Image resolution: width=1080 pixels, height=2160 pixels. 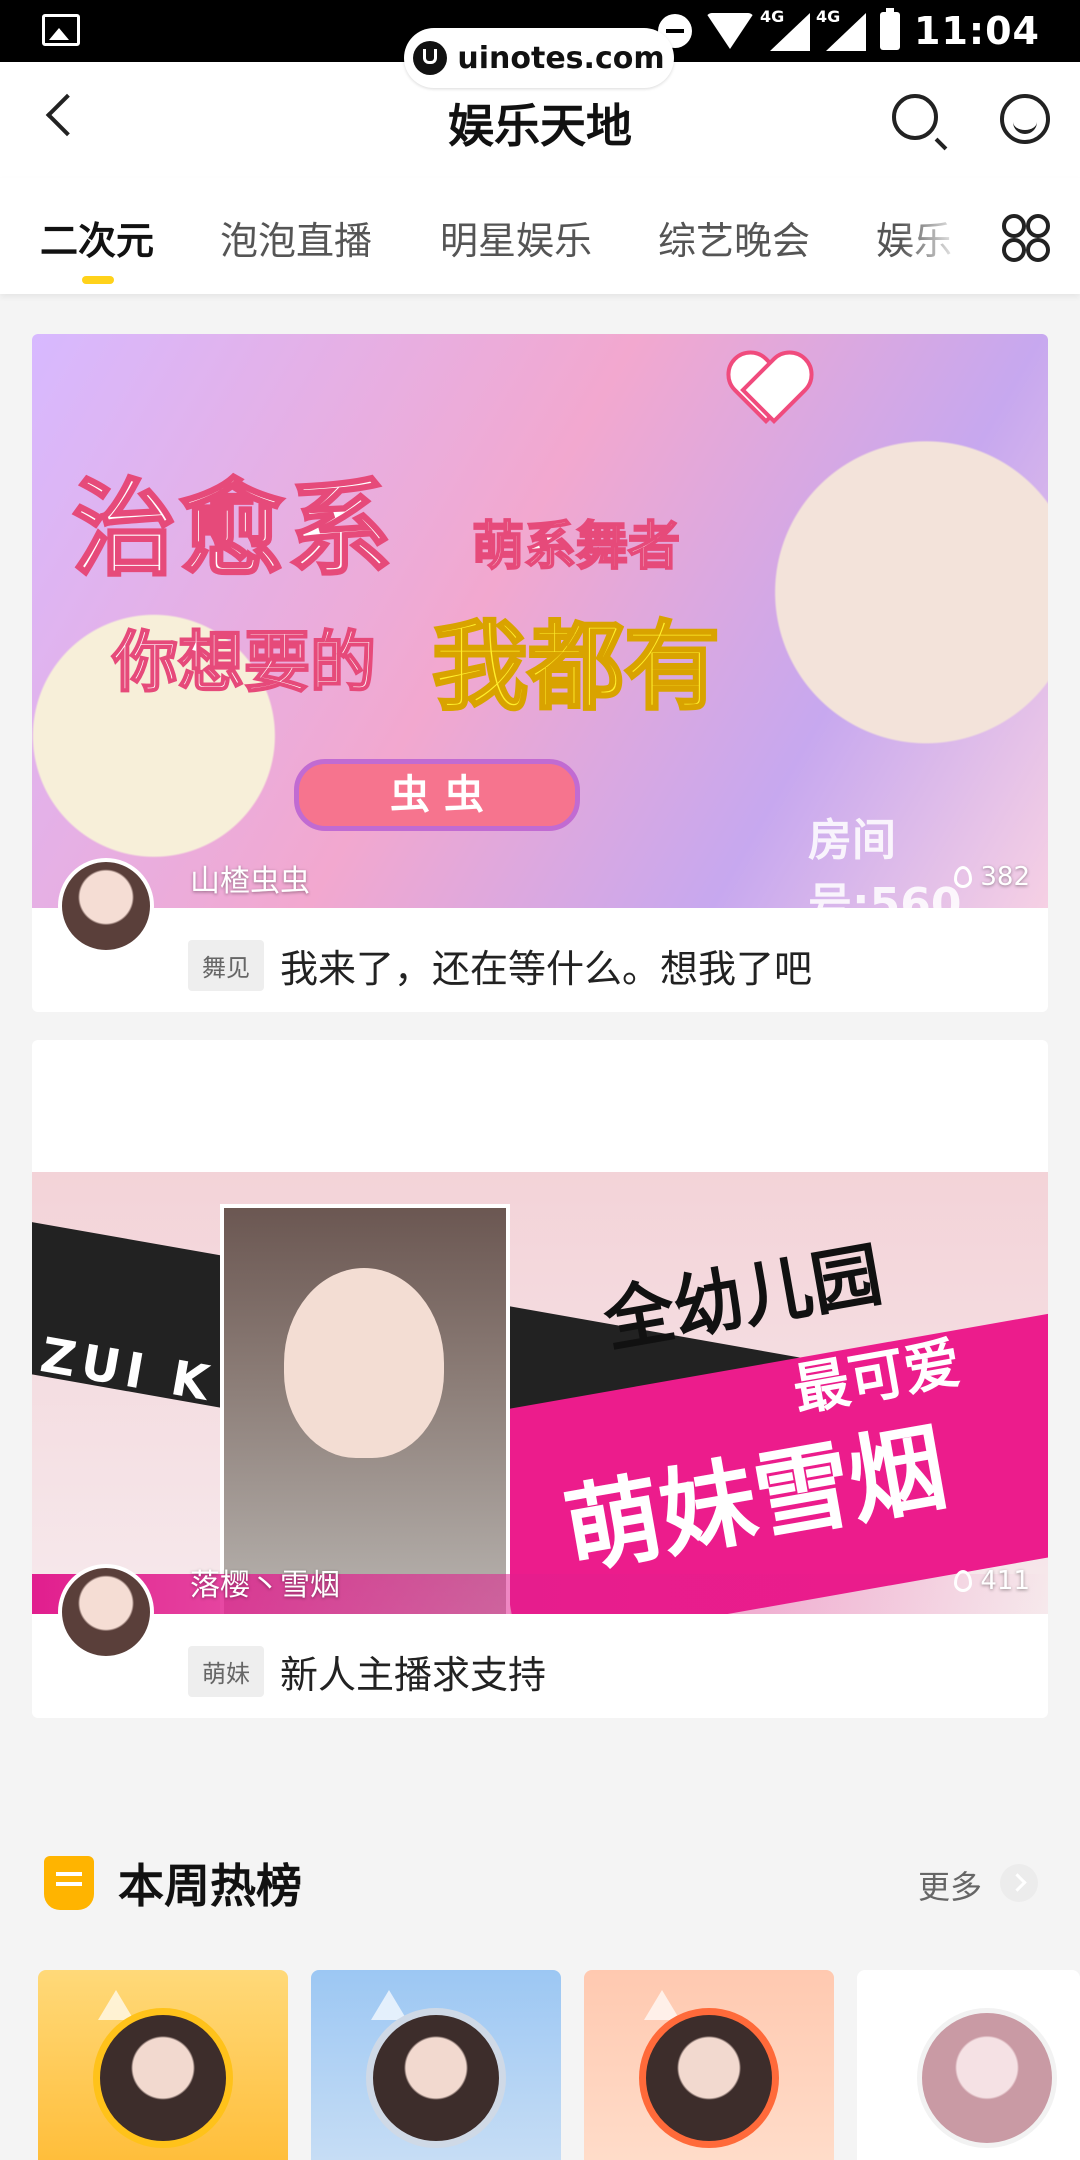 I want to click on live-caption: 新人主播求支持, so click(x=413, y=1675).